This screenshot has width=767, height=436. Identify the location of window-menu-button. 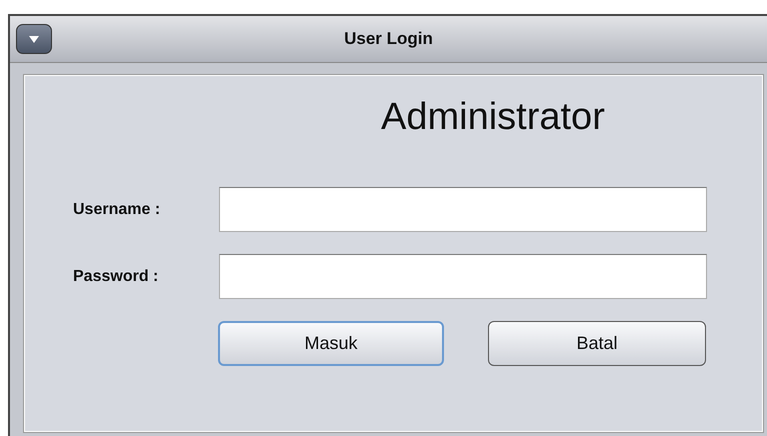
(34, 39).